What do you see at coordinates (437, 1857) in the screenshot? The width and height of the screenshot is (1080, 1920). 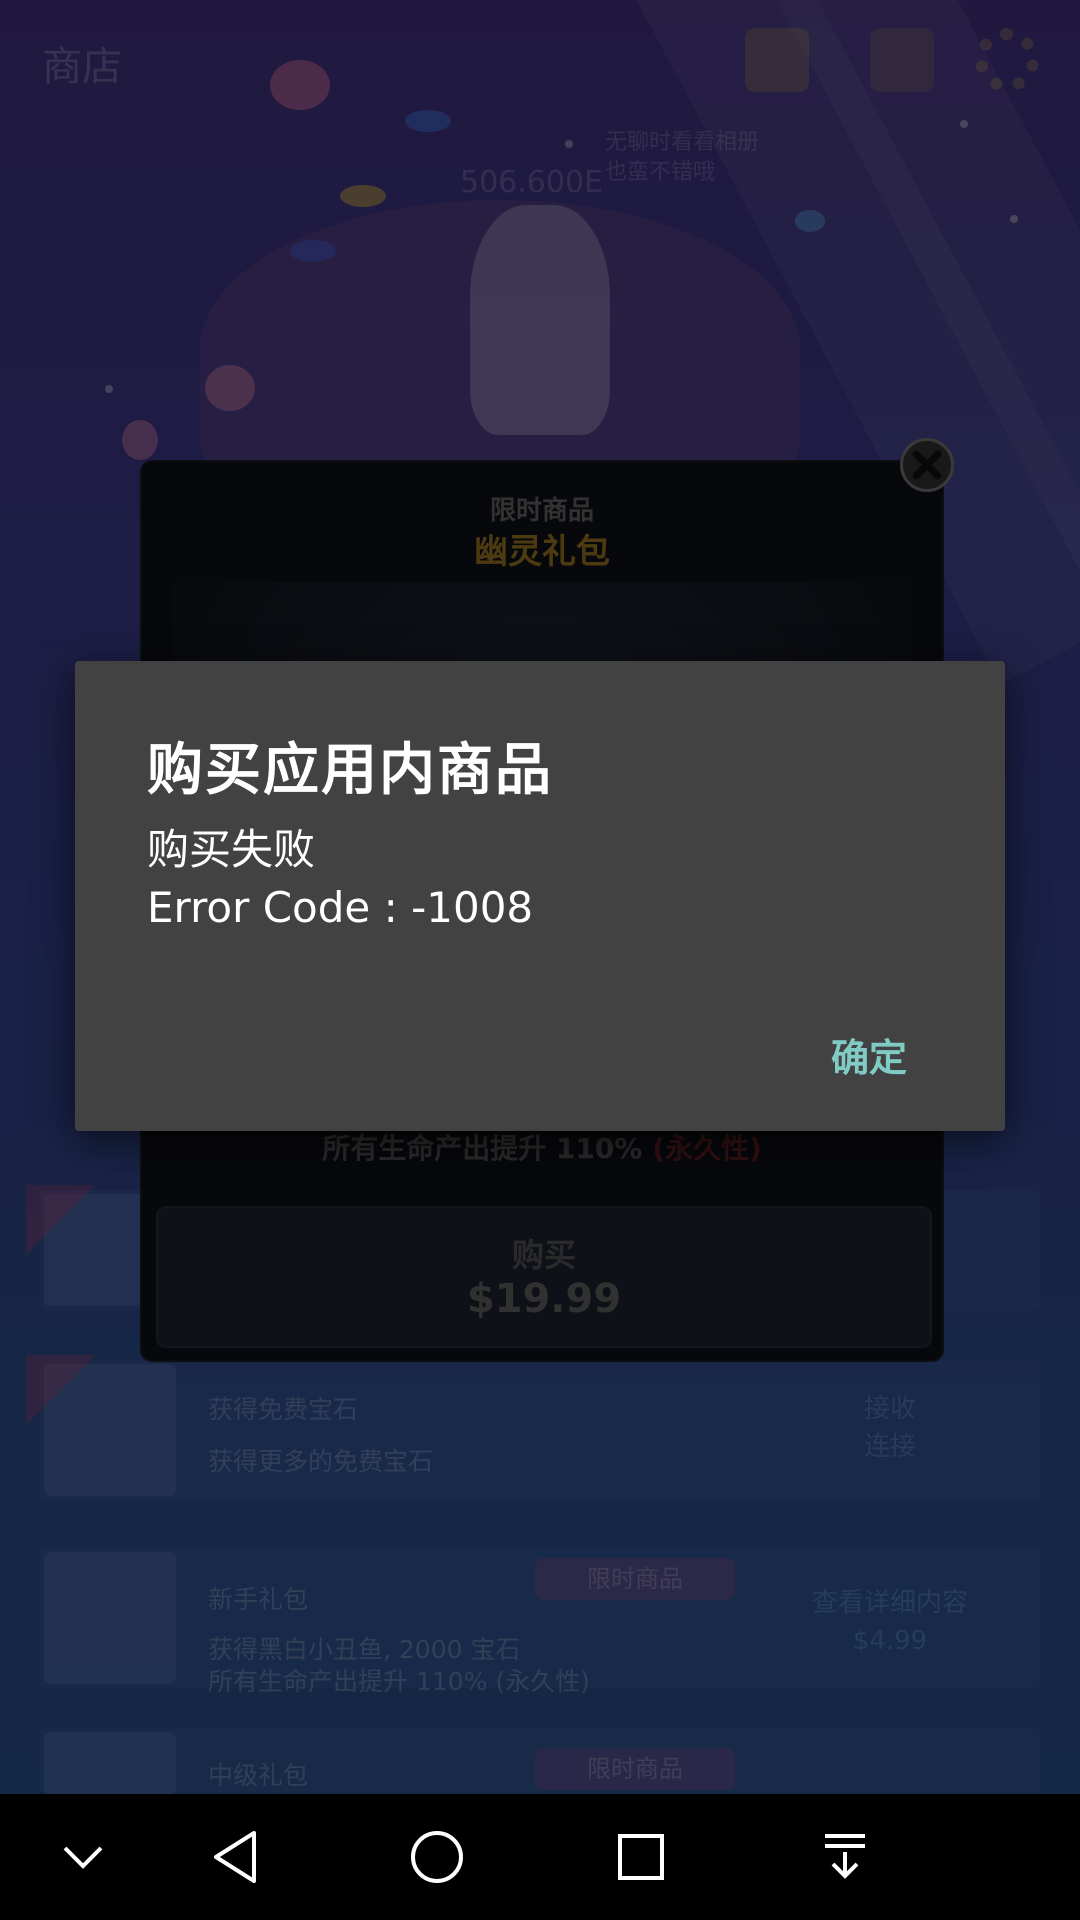 I see `home-icon` at bounding box center [437, 1857].